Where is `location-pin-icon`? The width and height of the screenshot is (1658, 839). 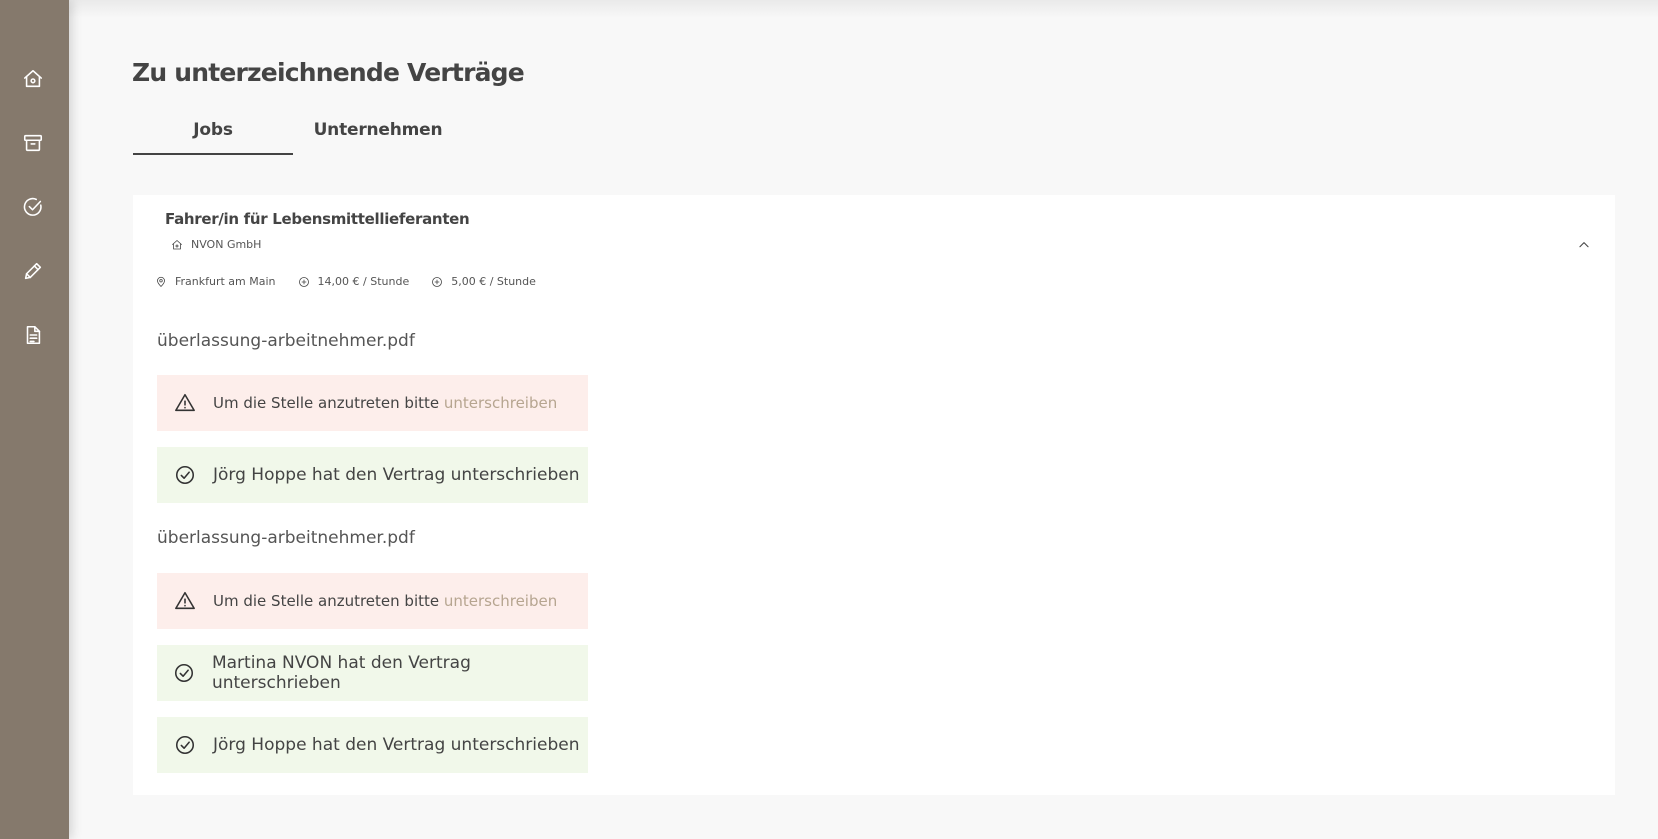
location-pin-icon is located at coordinates (161, 282).